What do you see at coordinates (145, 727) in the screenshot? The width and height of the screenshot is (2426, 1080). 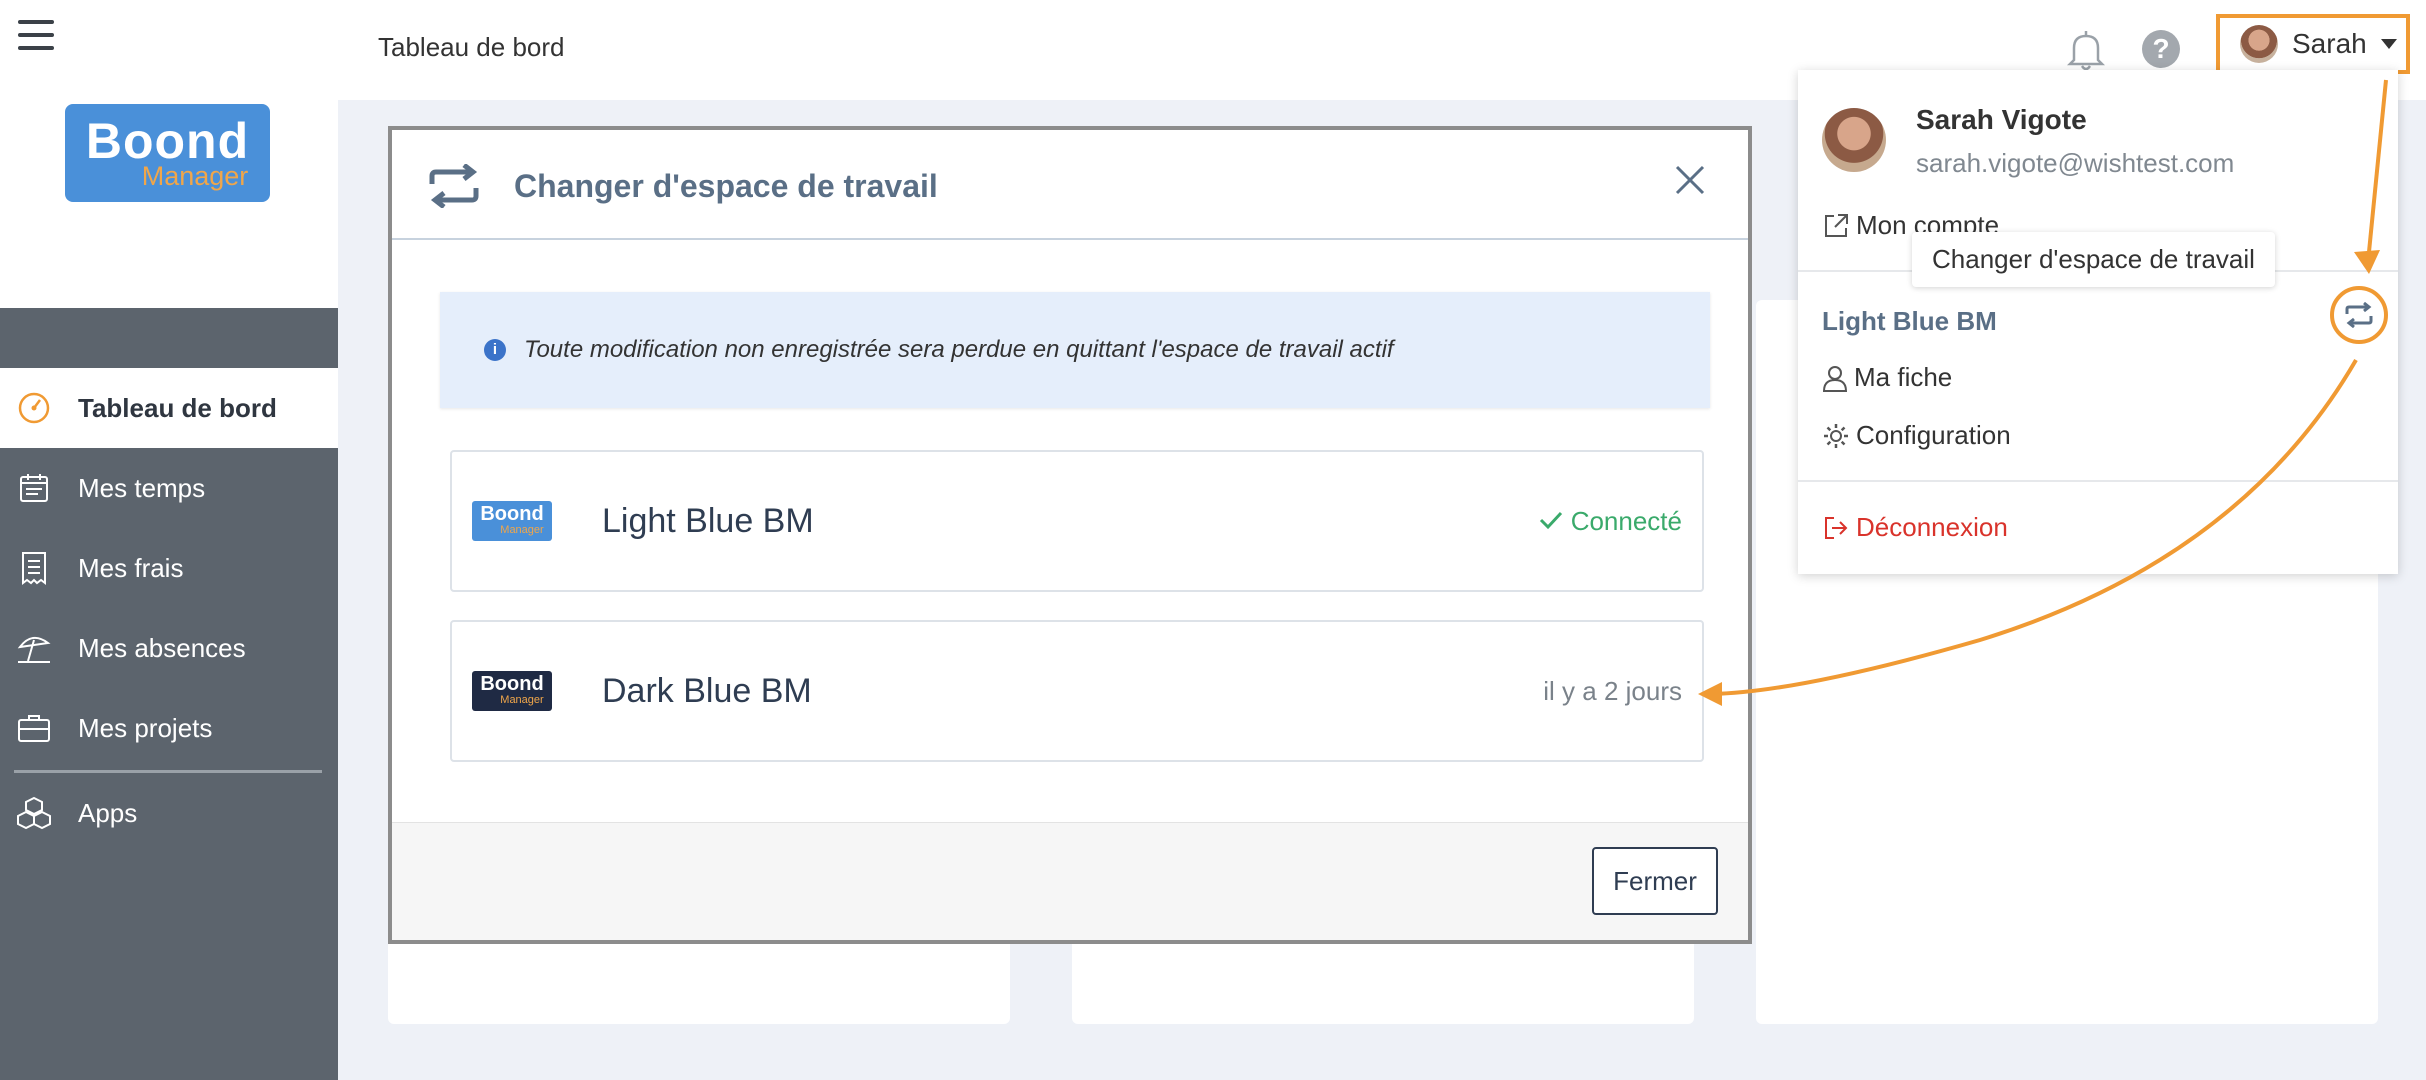 I see `sidebar-item-label: Mes projets` at bounding box center [145, 727].